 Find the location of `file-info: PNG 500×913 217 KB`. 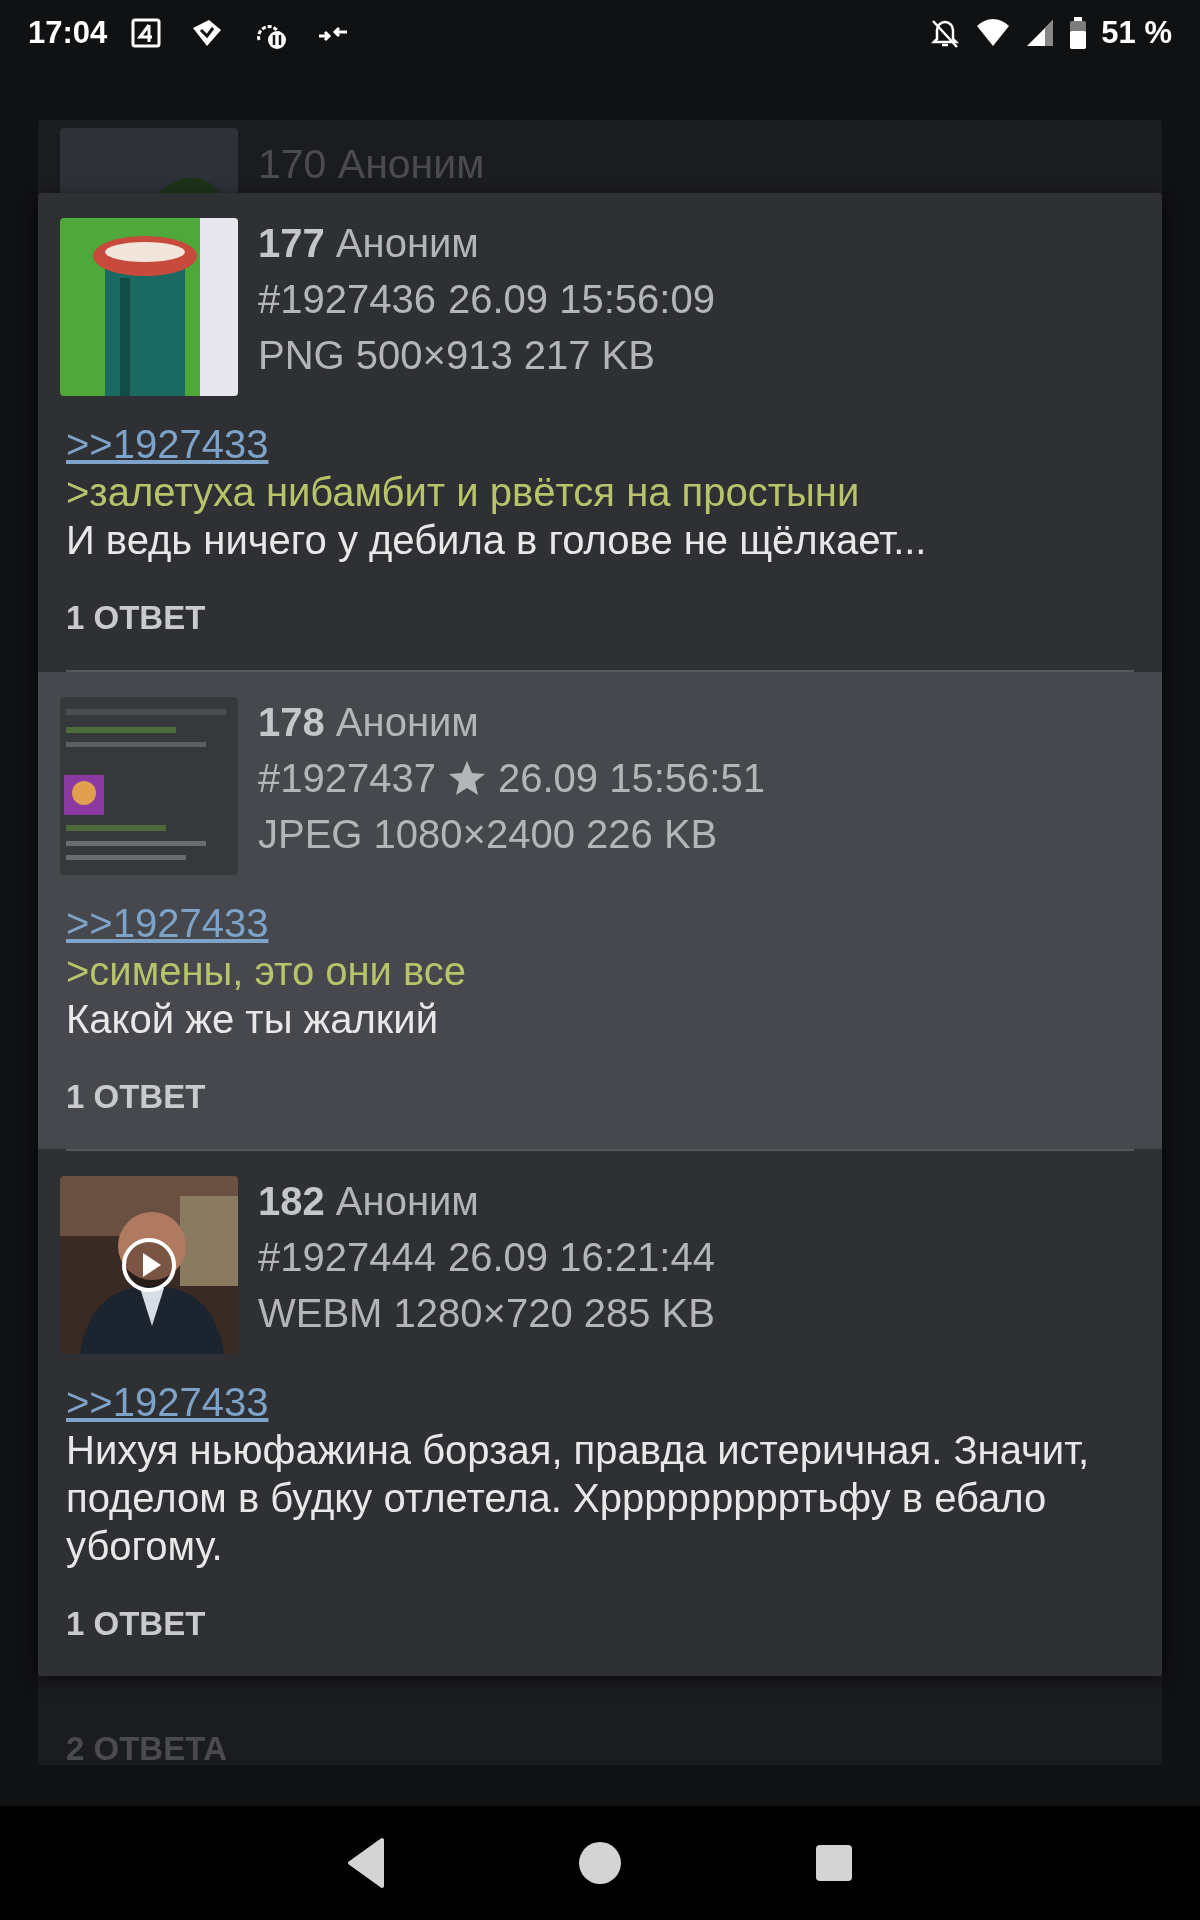

file-info: PNG 500×913 217 KB is located at coordinates (457, 355).